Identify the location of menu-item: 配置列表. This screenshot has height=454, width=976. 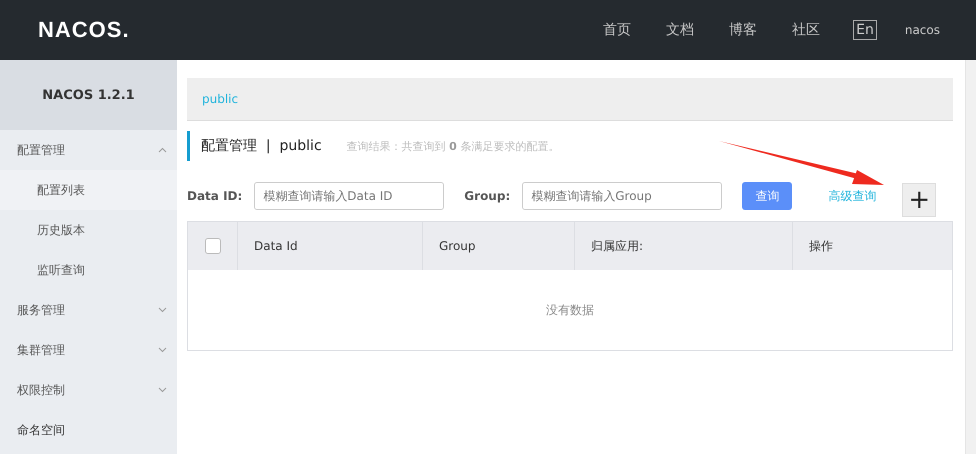
(88, 190).